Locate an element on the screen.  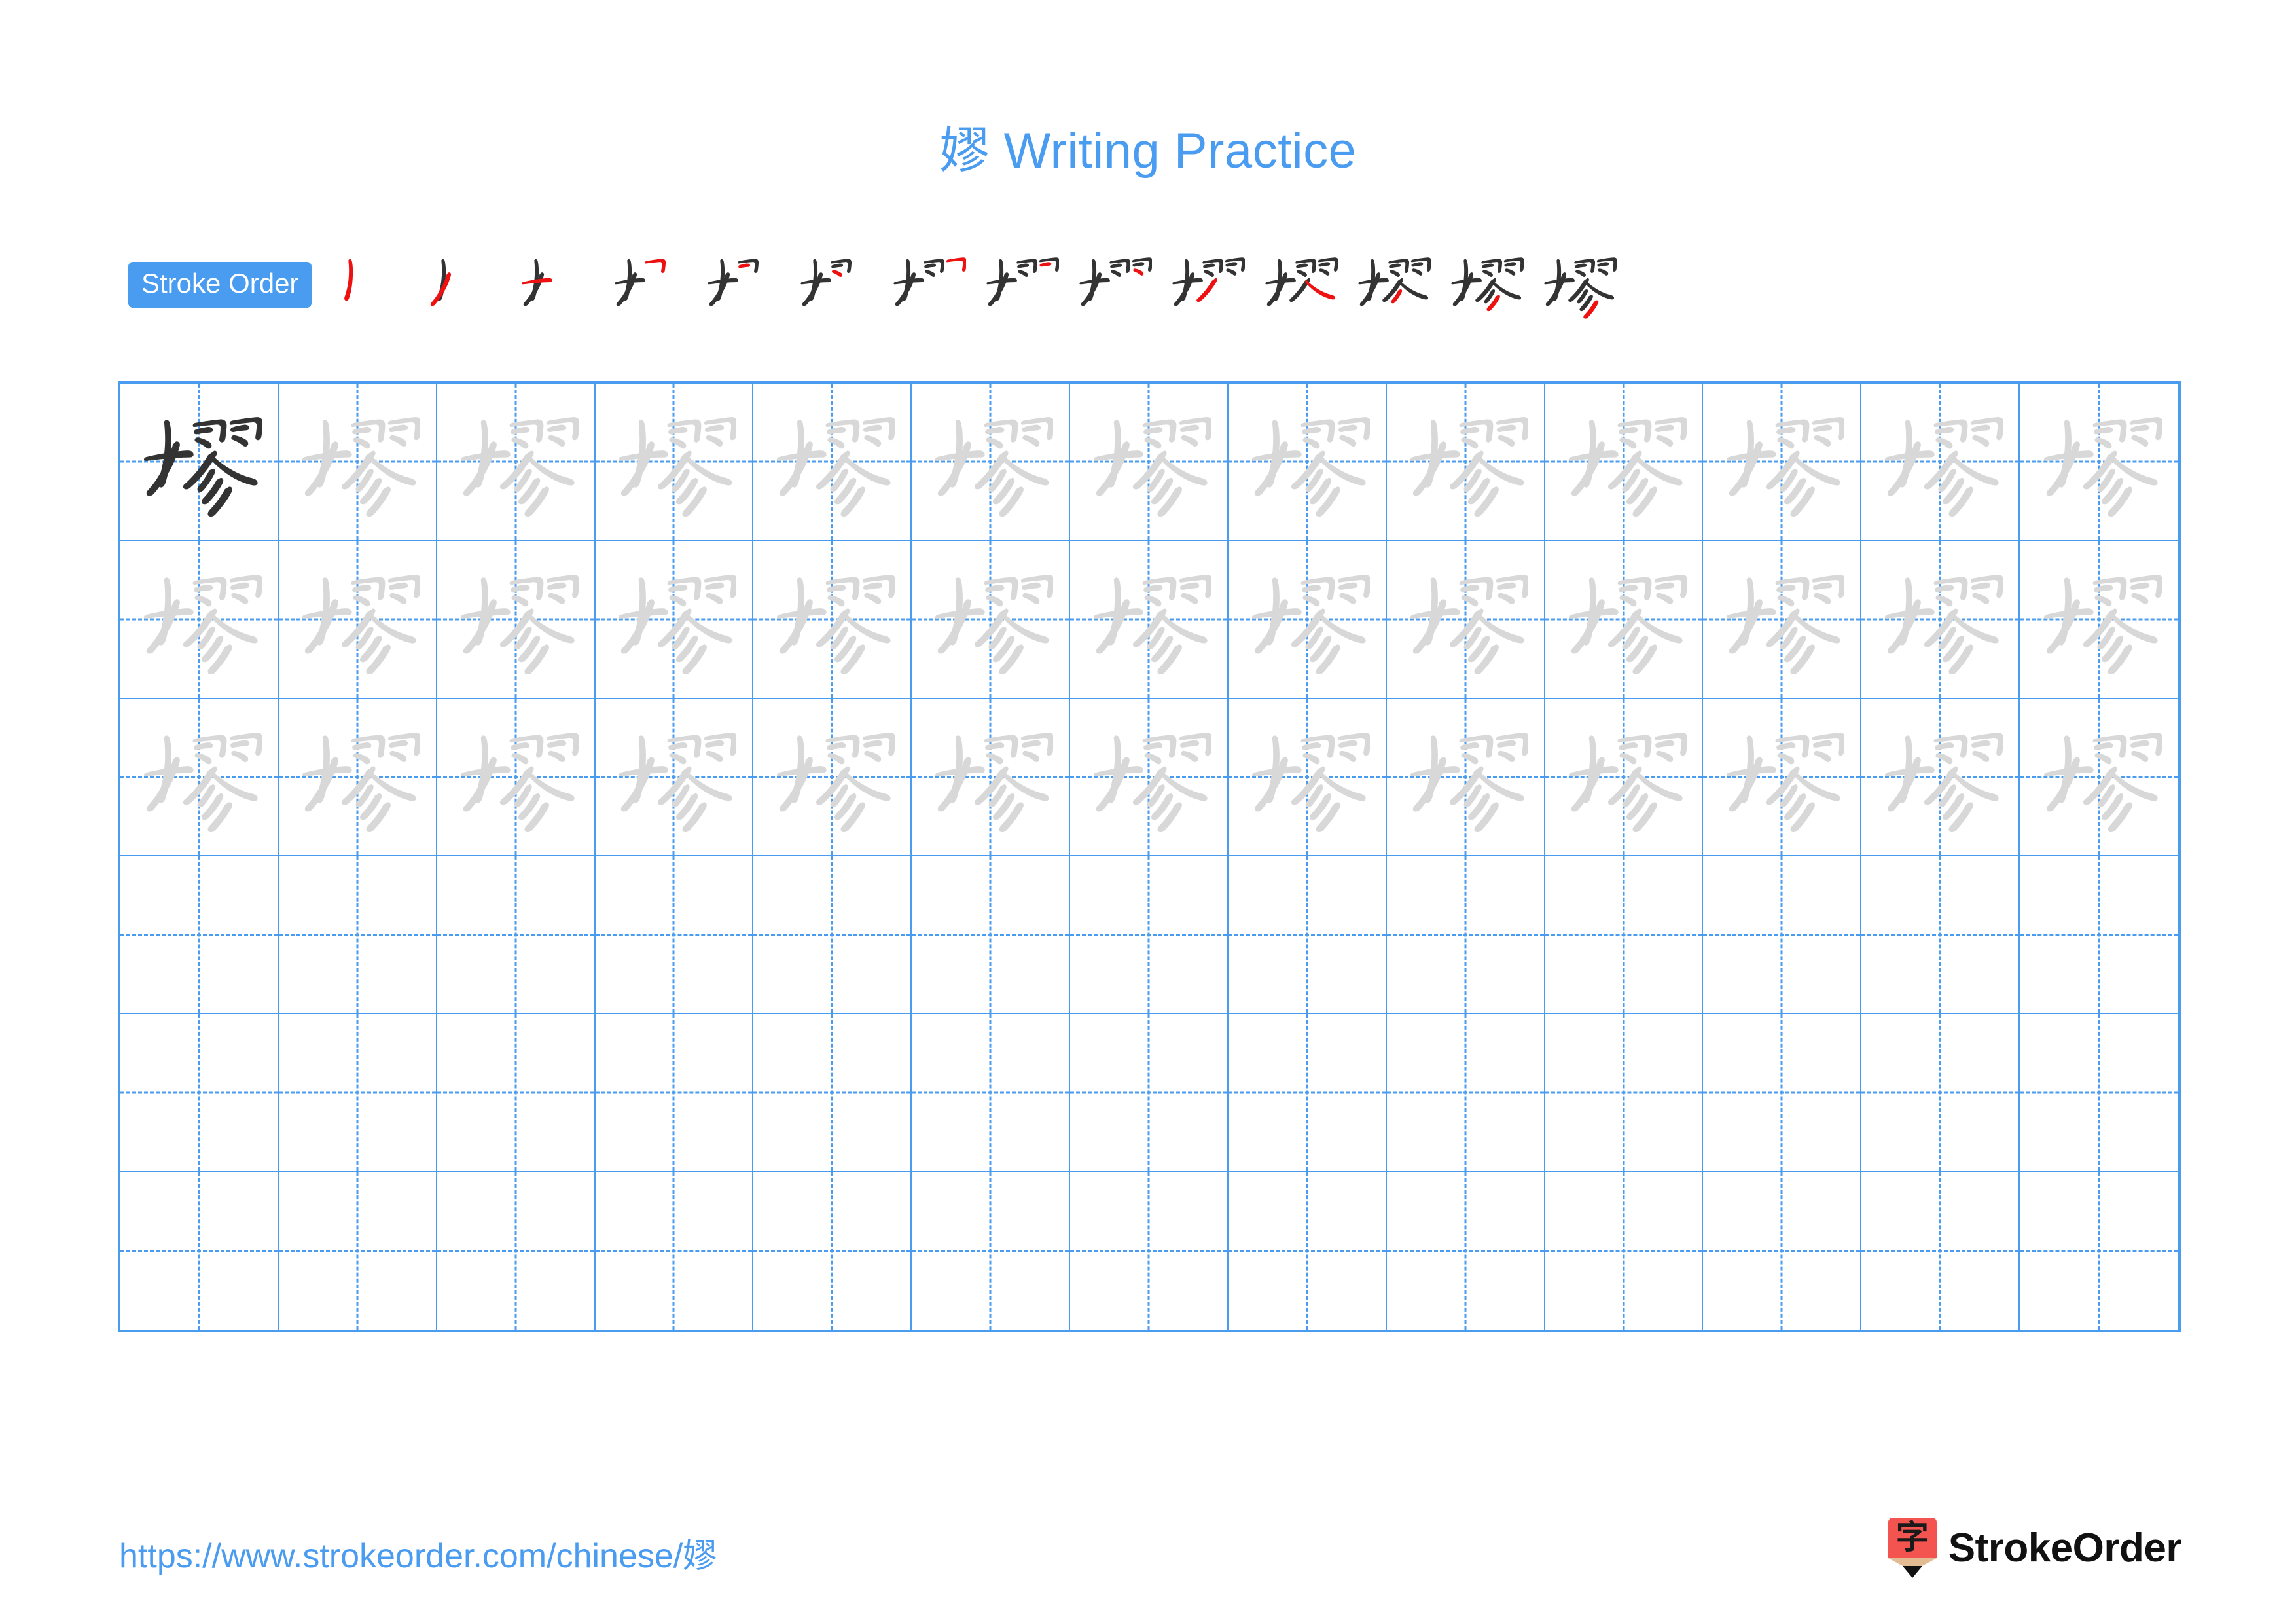
practice-cell-r3-c13 is located at coordinates (2099, 778).